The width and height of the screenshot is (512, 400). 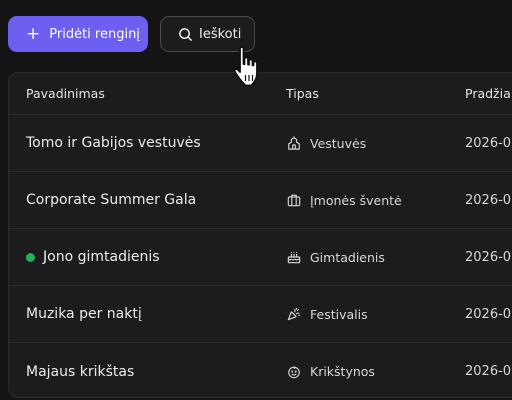 What do you see at coordinates (294, 314) in the screenshot?
I see `party-popper-icon` at bounding box center [294, 314].